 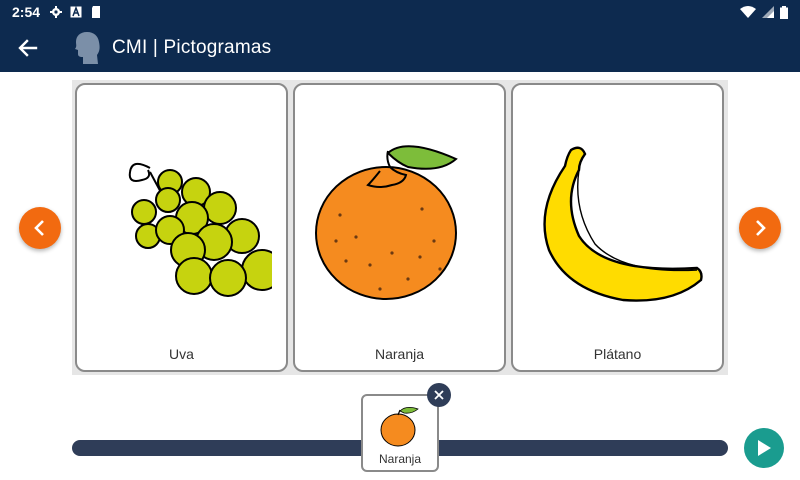 What do you see at coordinates (96, 12) in the screenshot?
I see `sd-card-icon` at bounding box center [96, 12].